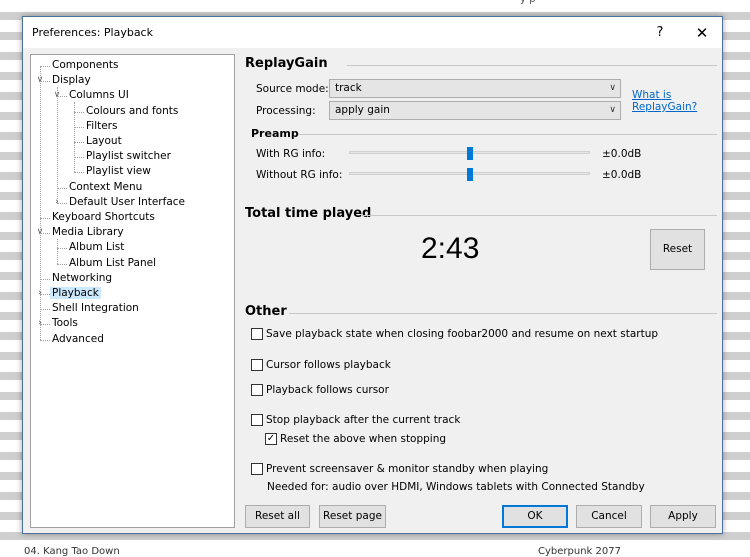 The image size is (750, 557). What do you see at coordinates (469, 174) in the screenshot?
I see `without-rg-slider-thumb` at bounding box center [469, 174].